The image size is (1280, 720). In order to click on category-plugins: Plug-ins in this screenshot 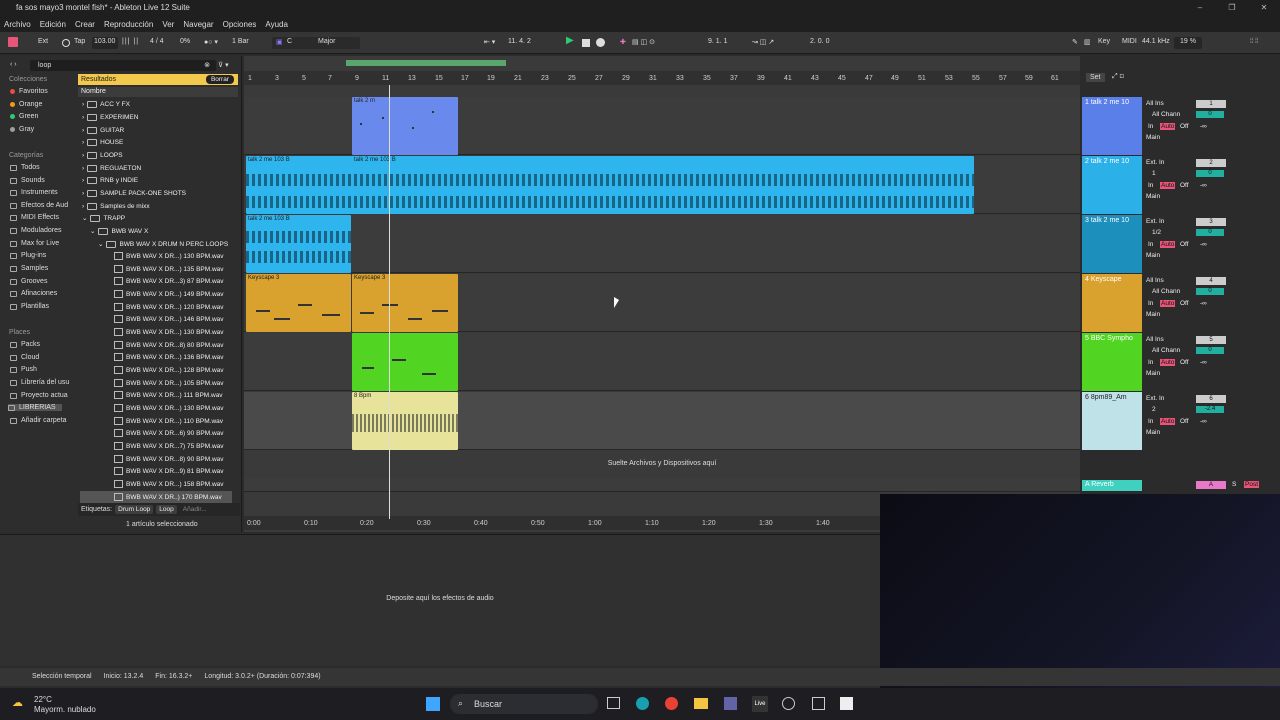, I will do `click(28, 255)`.